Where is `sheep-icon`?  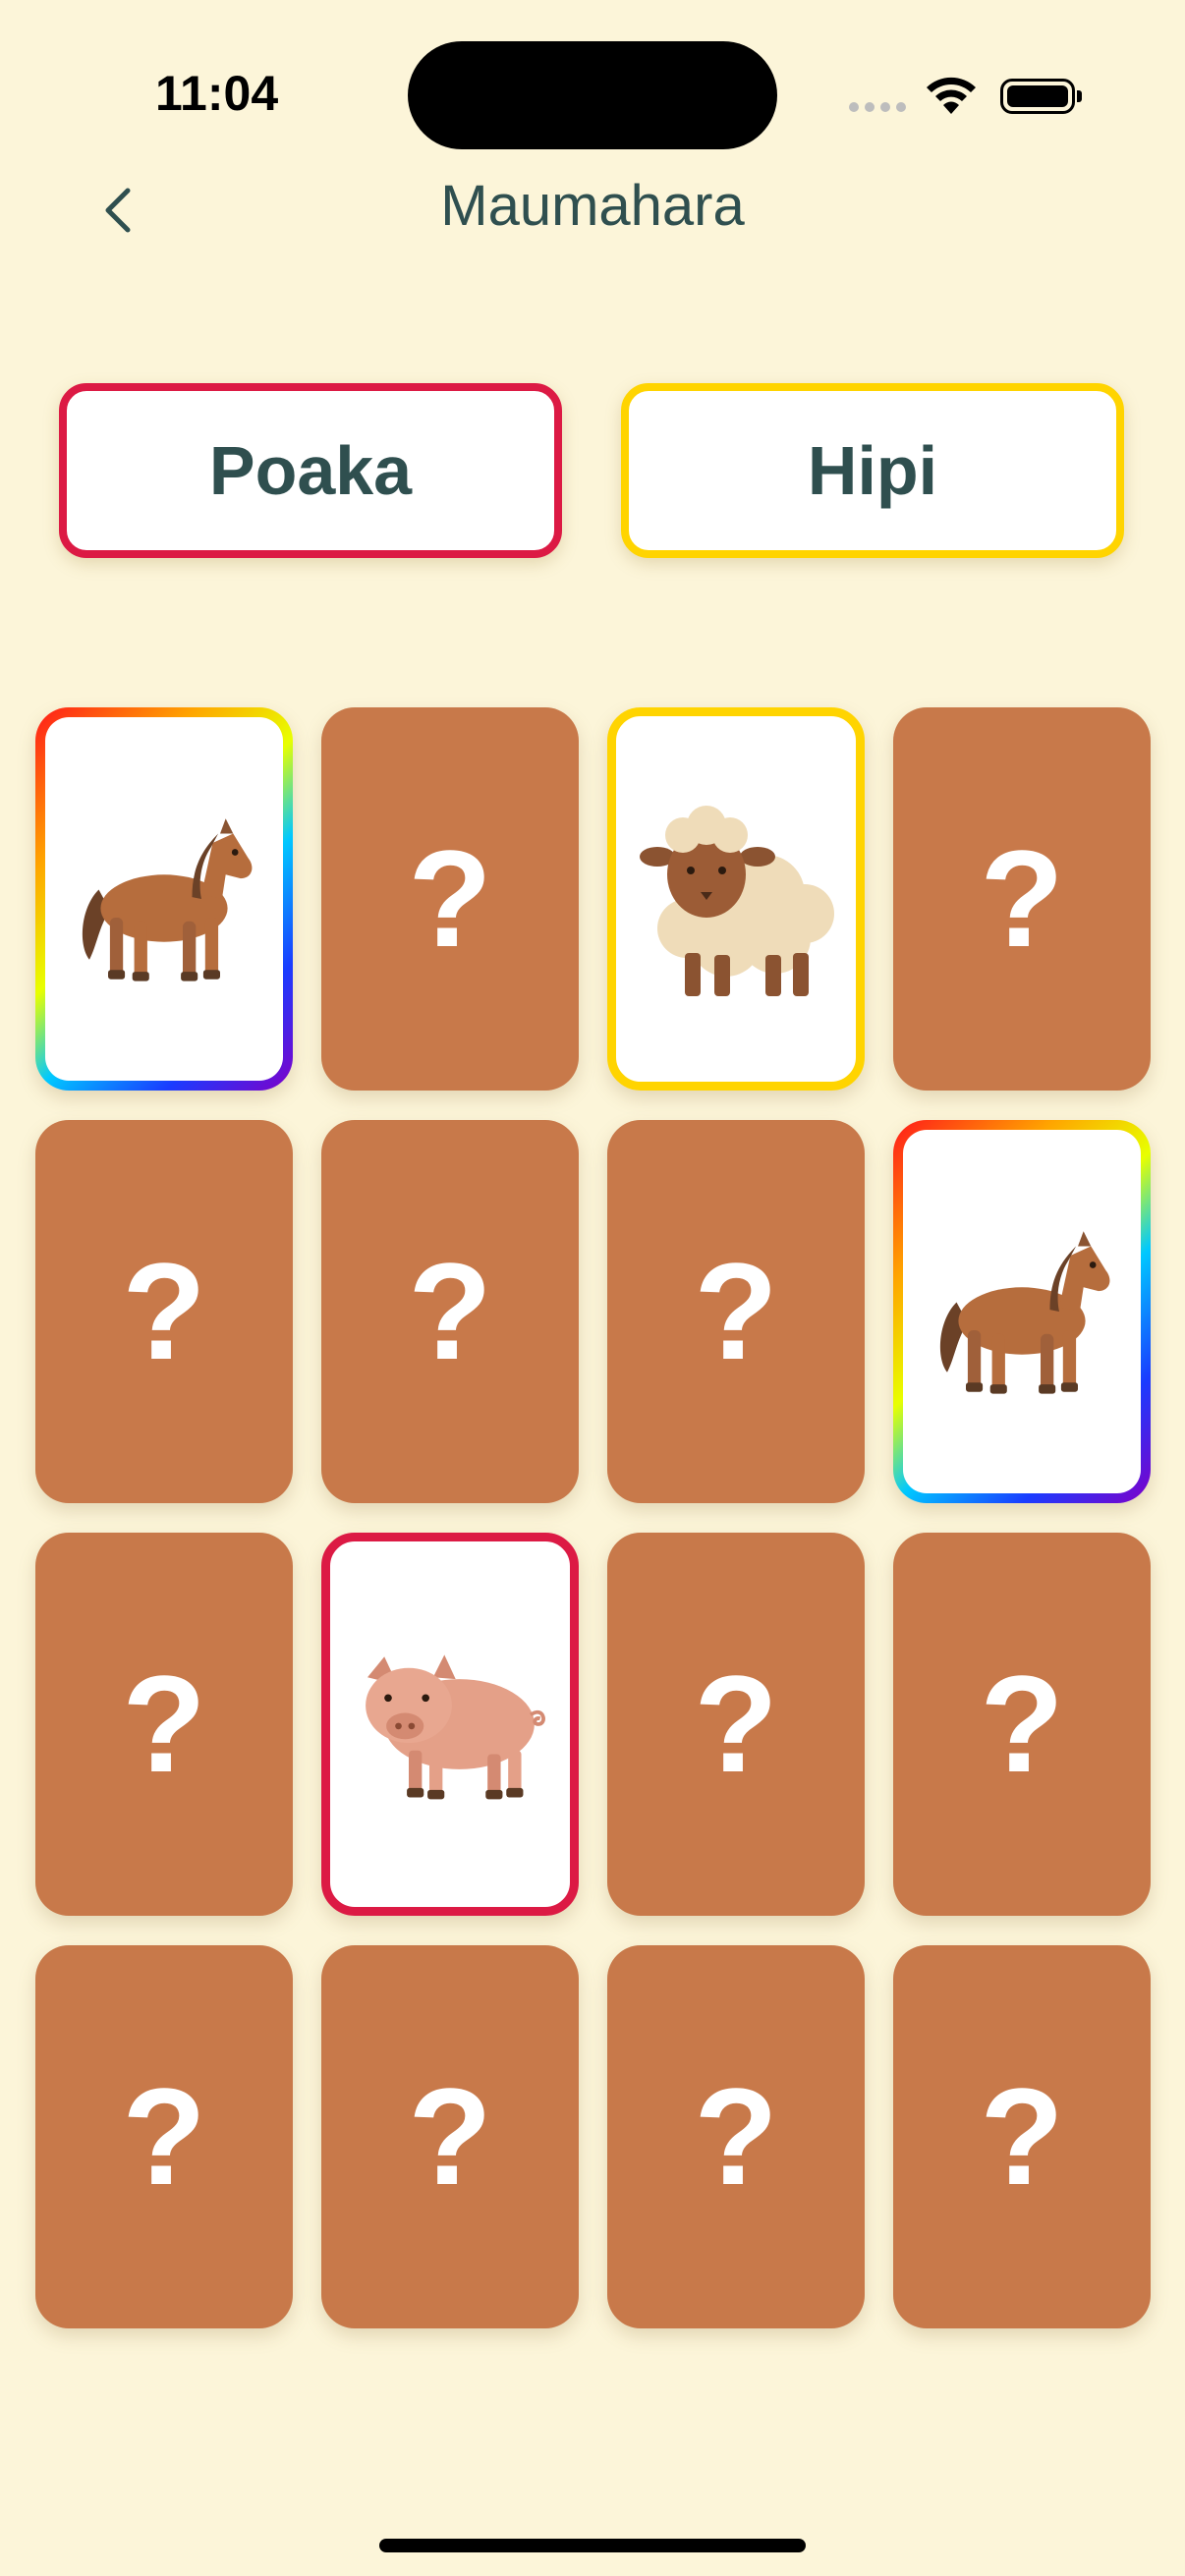 sheep-icon is located at coordinates (736, 899).